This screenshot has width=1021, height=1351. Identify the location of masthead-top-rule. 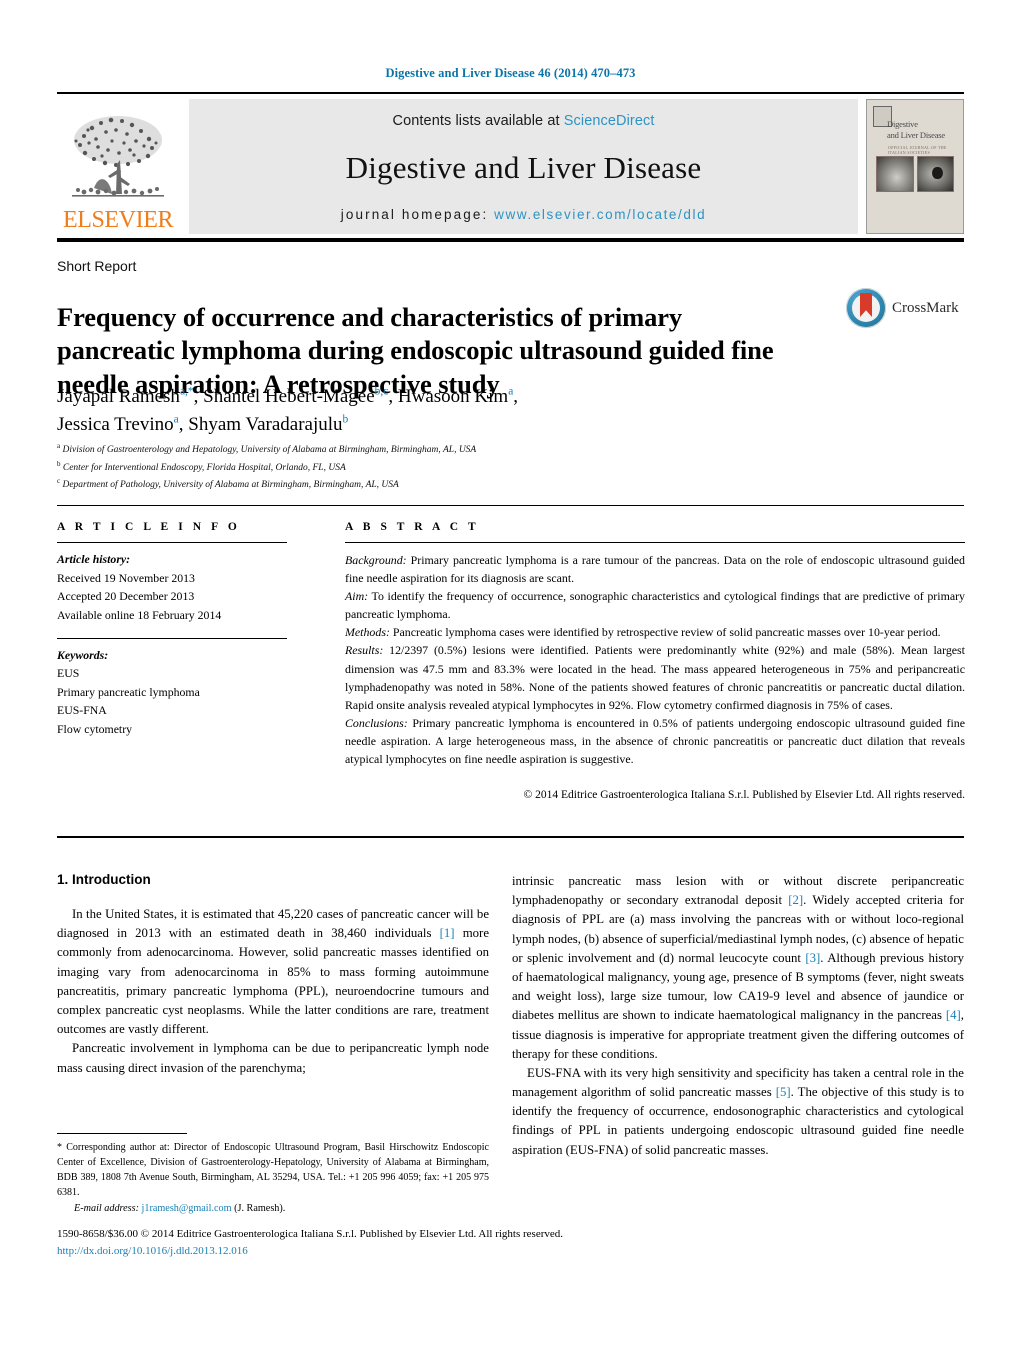
(510, 93).